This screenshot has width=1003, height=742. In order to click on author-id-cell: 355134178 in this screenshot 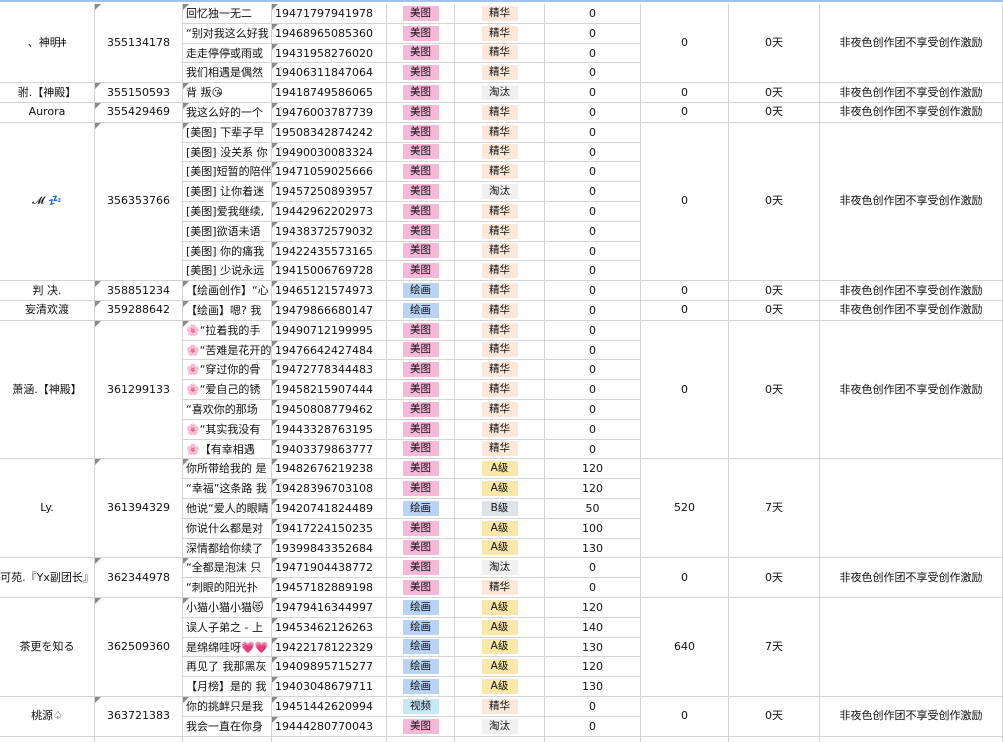, I will do `click(139, 44)`.